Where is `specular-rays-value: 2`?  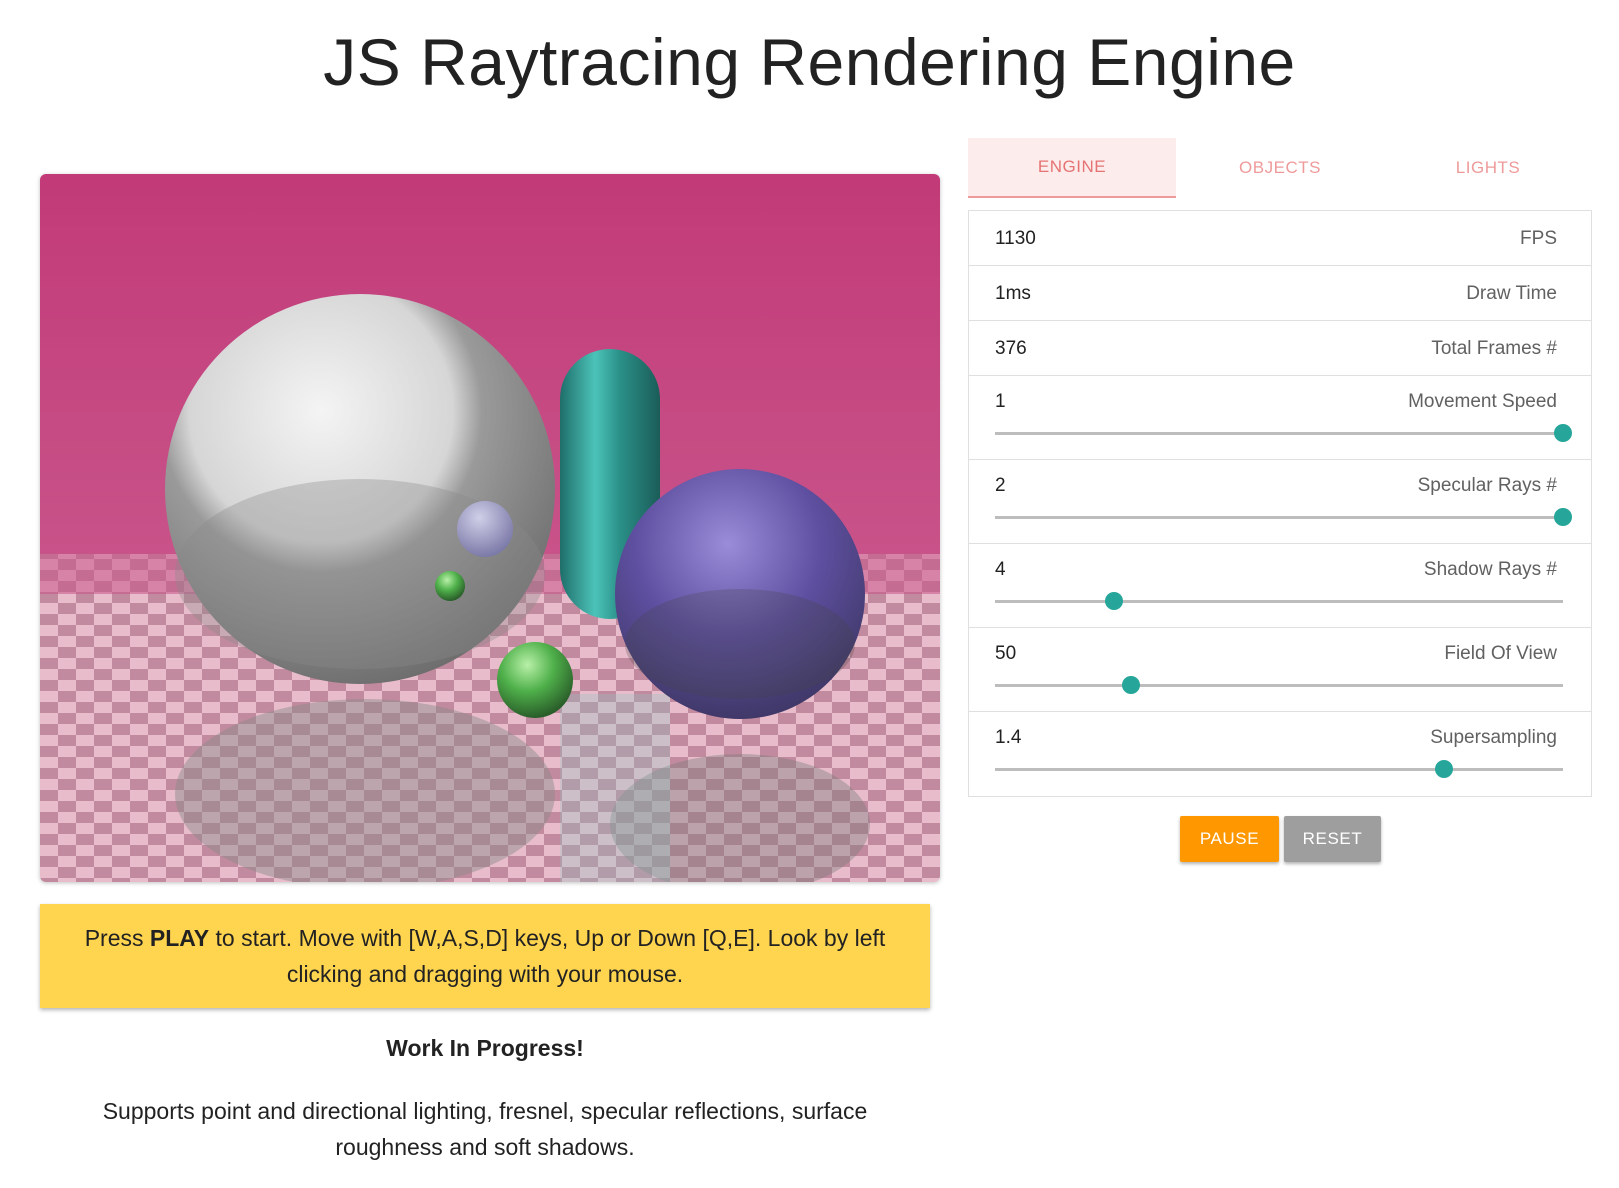
specular-rays-value: 2 is located at coordinates (1000, 485).